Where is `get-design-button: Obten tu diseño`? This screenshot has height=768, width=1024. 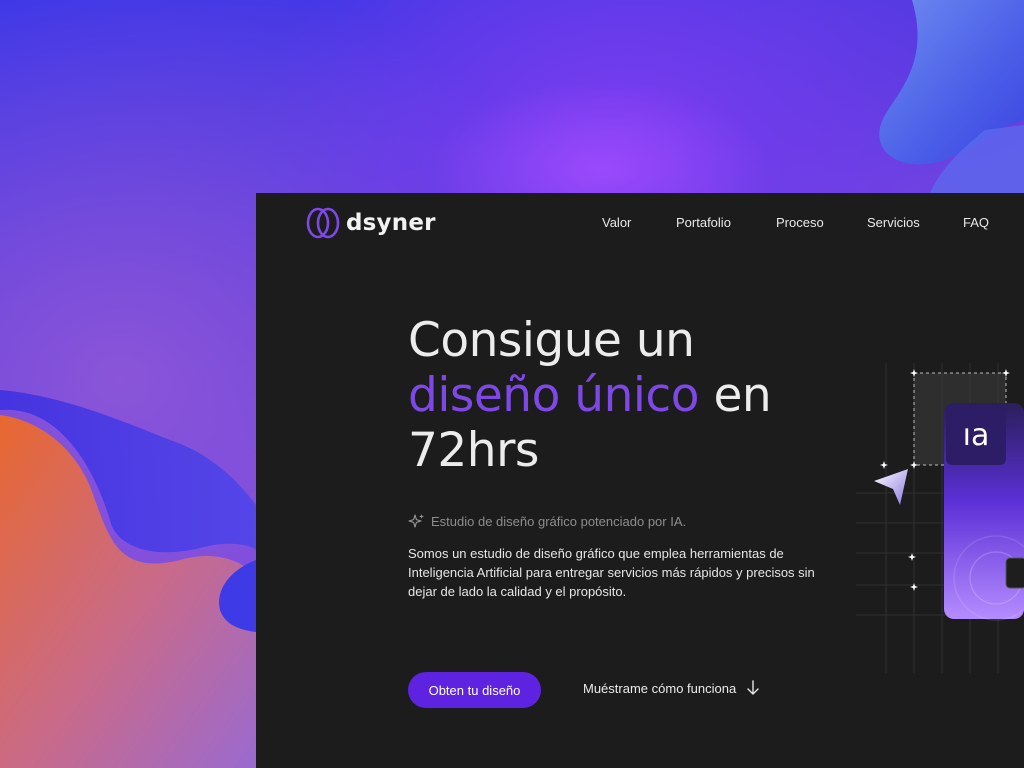
get-design-button: Obten tu diseño is located at coordinates (474, 690).